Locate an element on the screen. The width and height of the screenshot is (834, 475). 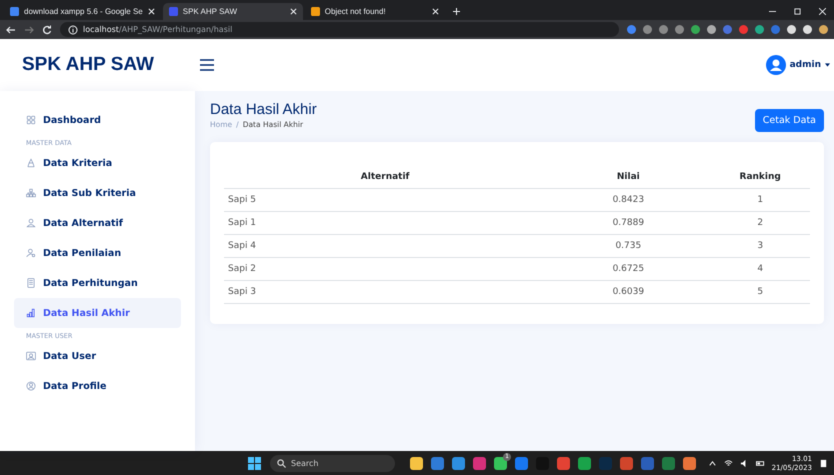
sidebar-item: Data Sub Kriteria is located at coordinates (97, 193).